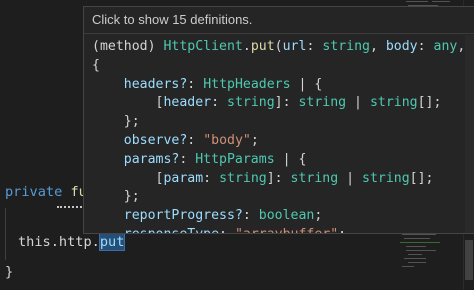 The height and width of the screenshot is (290, 474). Describe the element at coordinates (155, 84) in the screenshot. I see `signature-token: headers?` at that location.